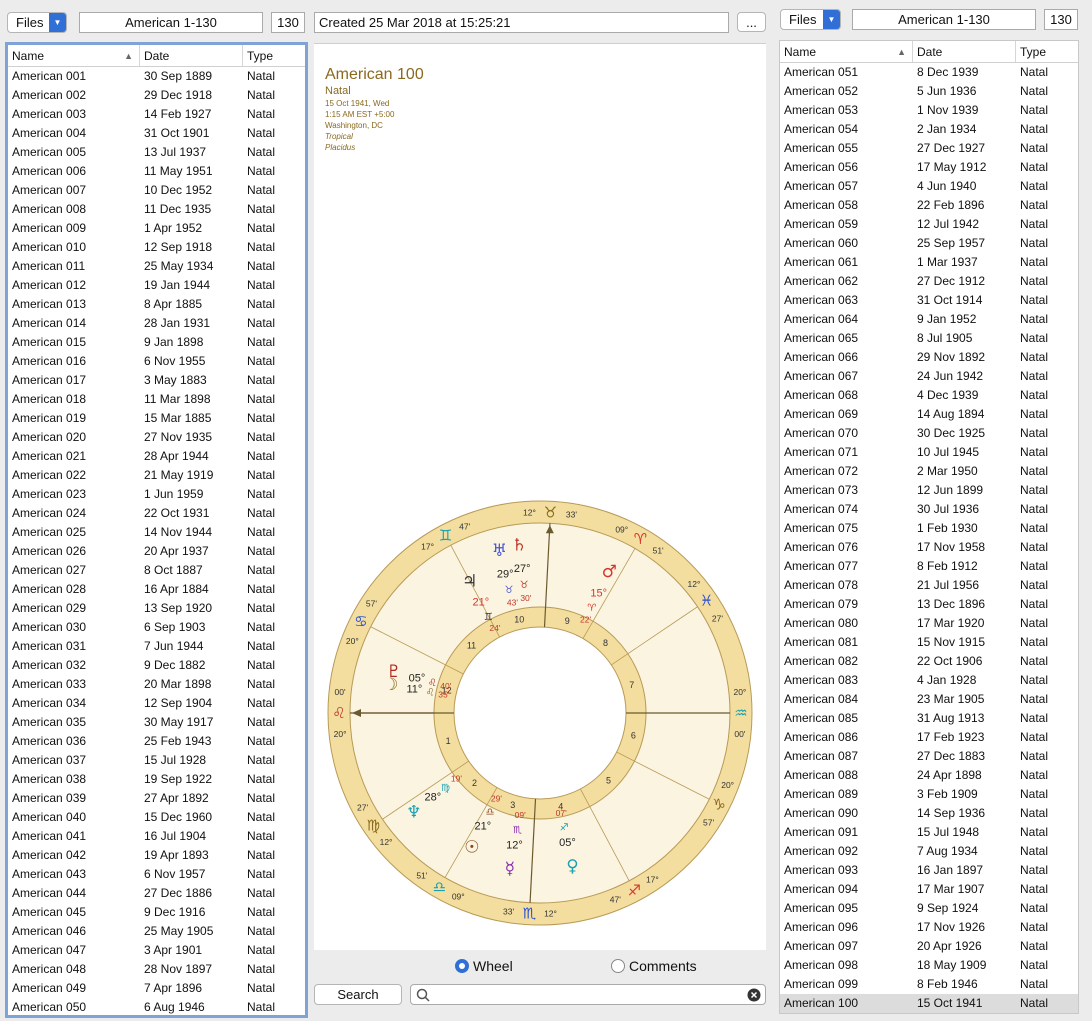 This screenshot has width=1092, height=1021. I want to click on table-row: American 022 21 May 1919 Natal, so click(156, 475).